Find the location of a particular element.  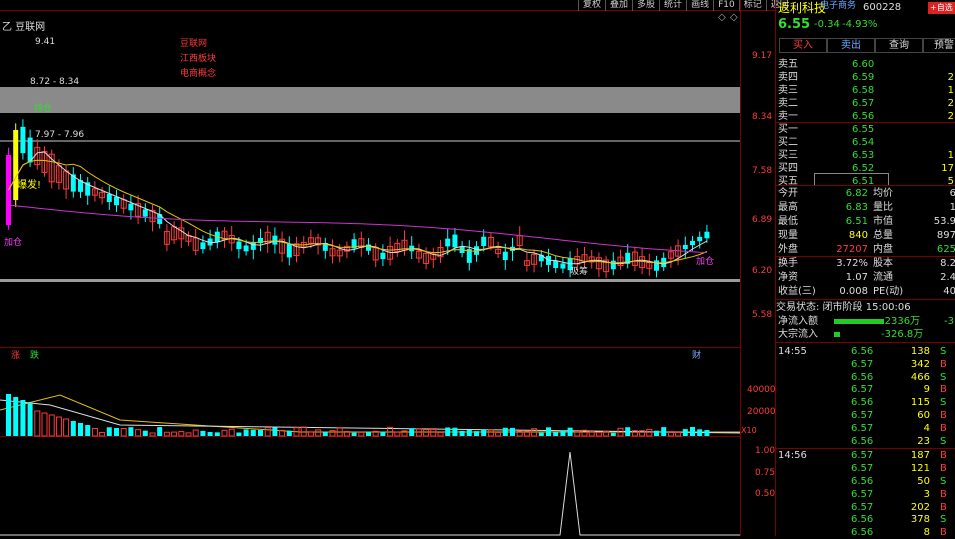

ask-row: 卖二 6.57 2 is located at coordinates (865, 103).